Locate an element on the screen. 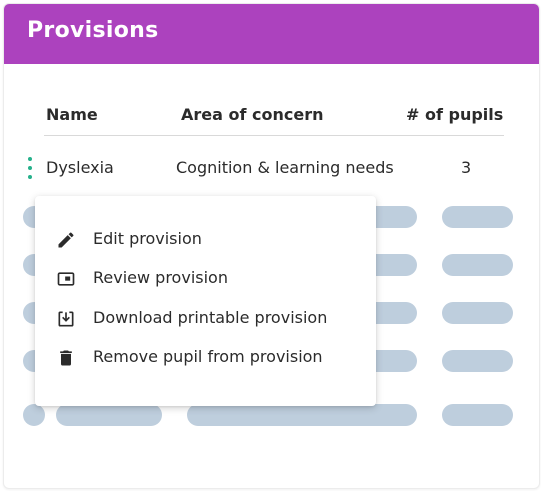 The height and width of the screenshot is (491, 541). menu-item-edit-provision: Edit provision is located at coordinates (205, 240).